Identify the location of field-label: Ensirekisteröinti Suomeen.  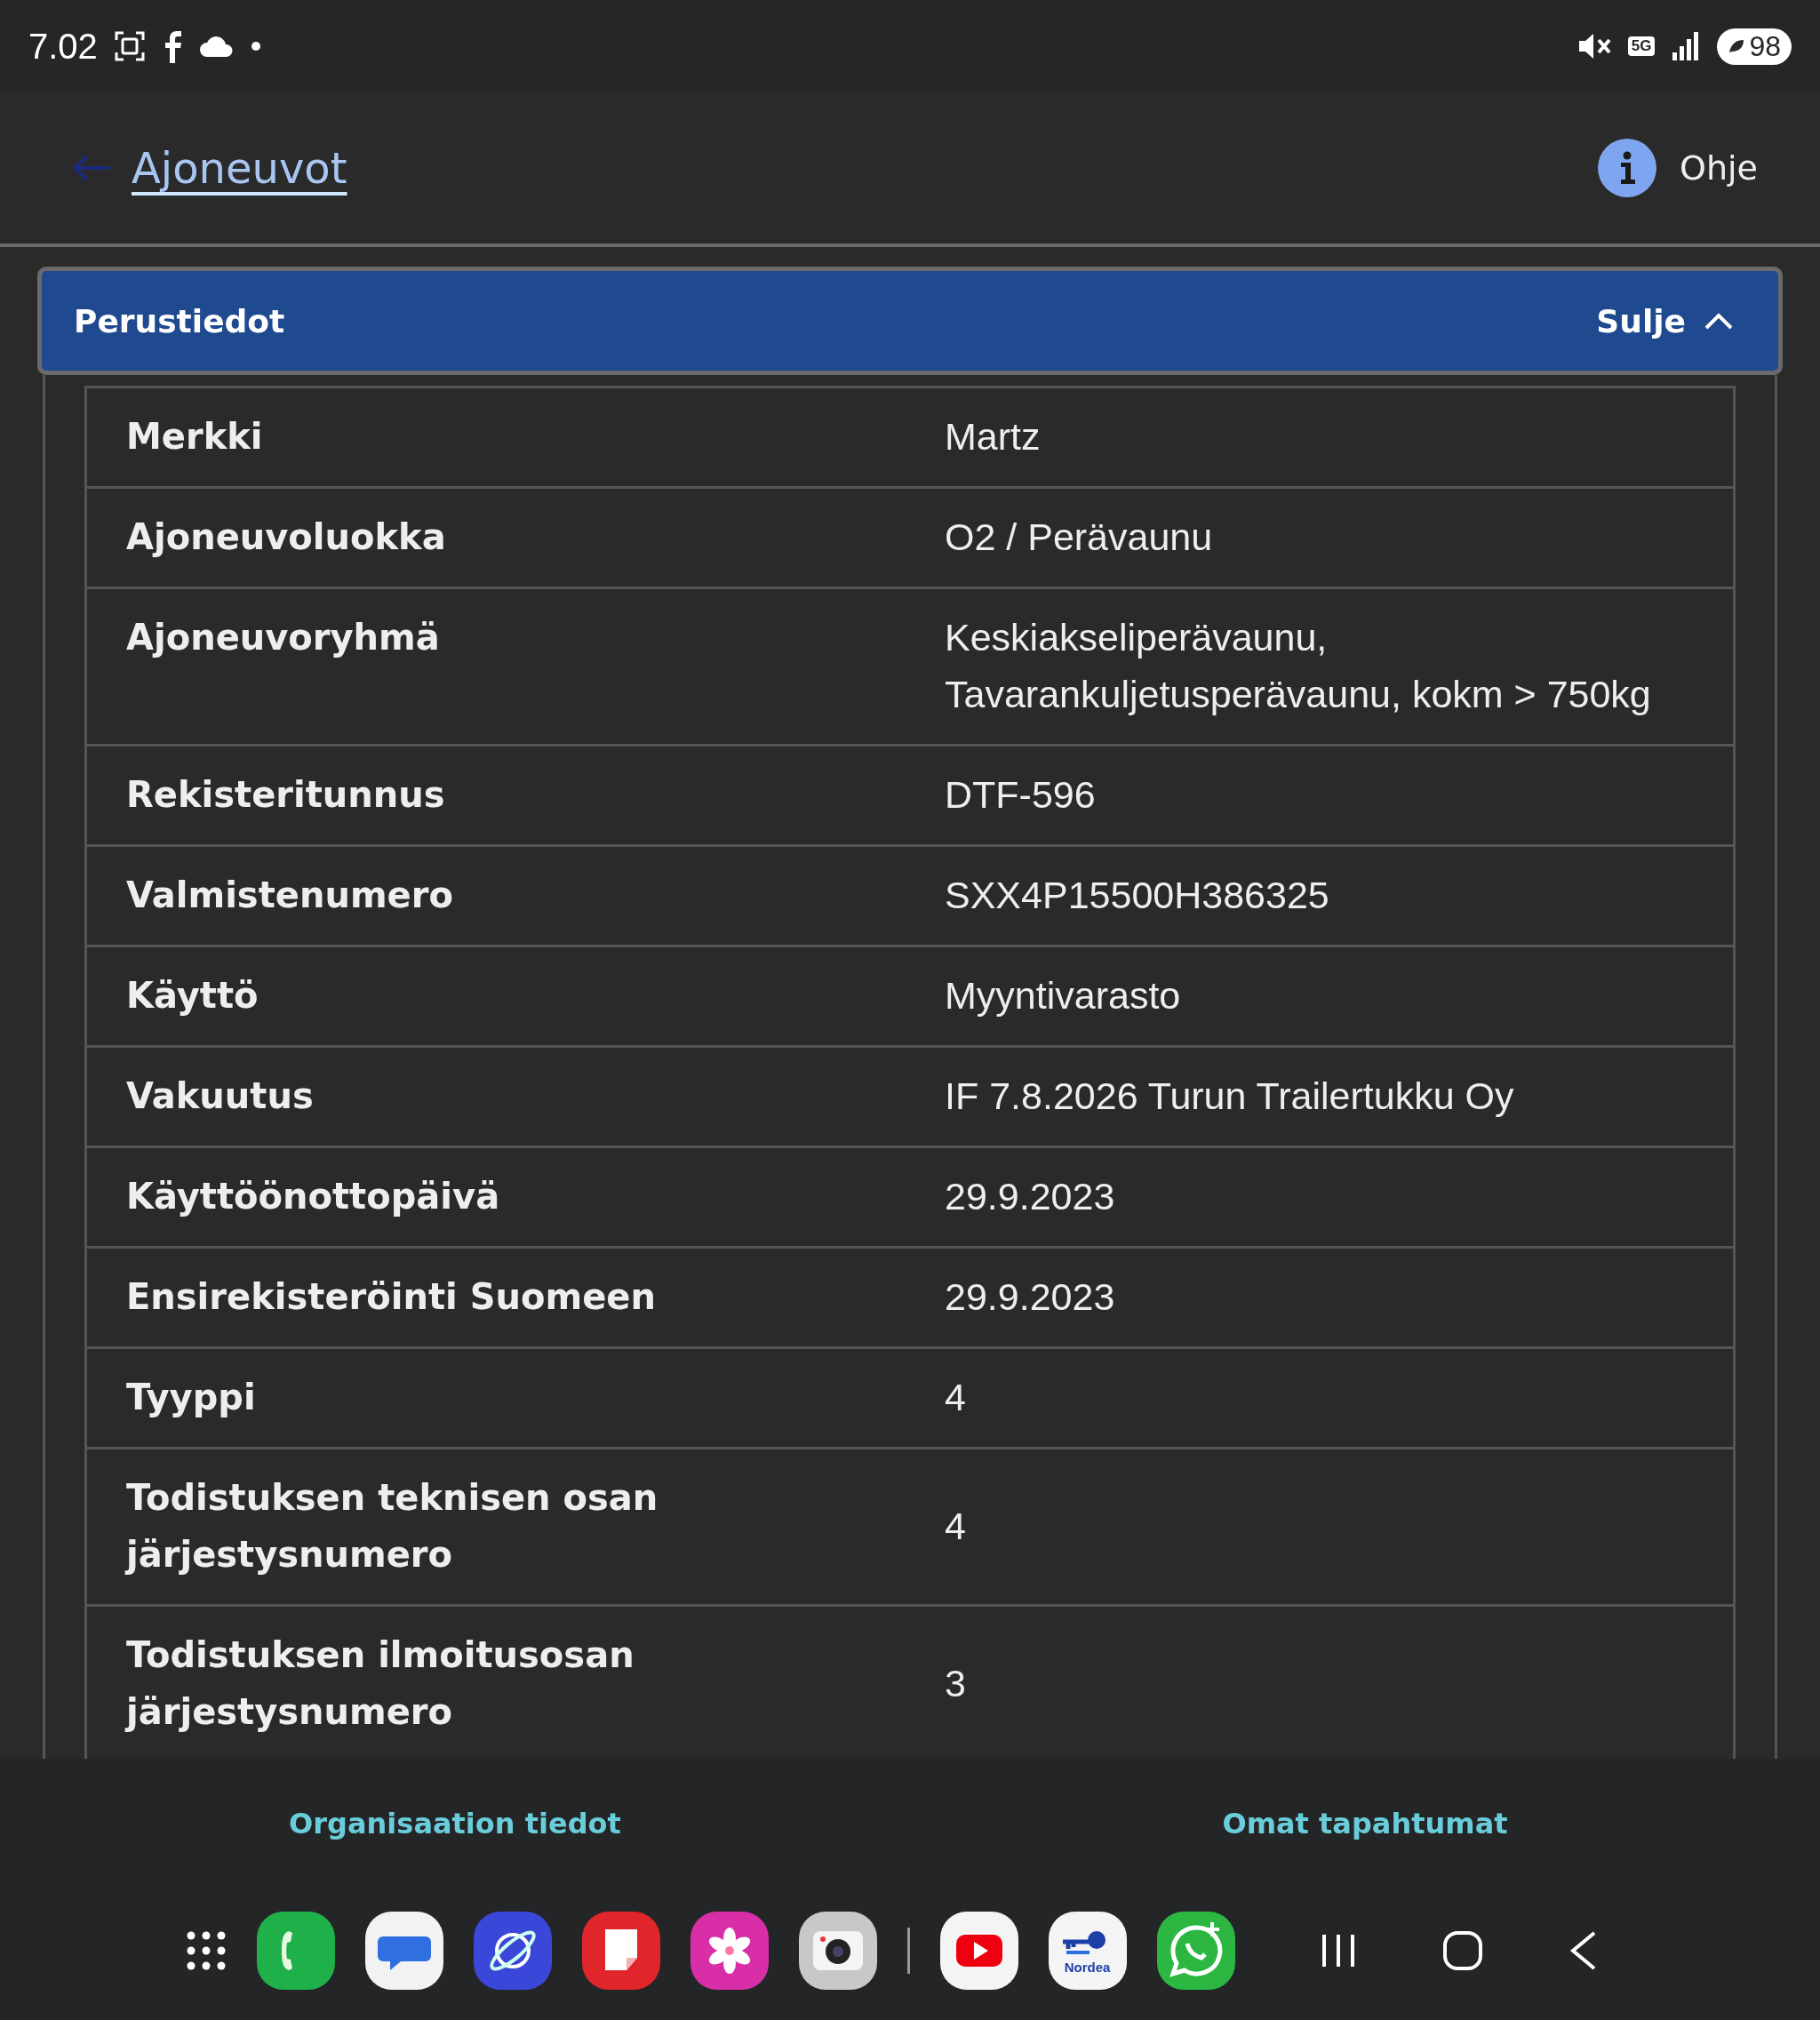
(391, 1297).